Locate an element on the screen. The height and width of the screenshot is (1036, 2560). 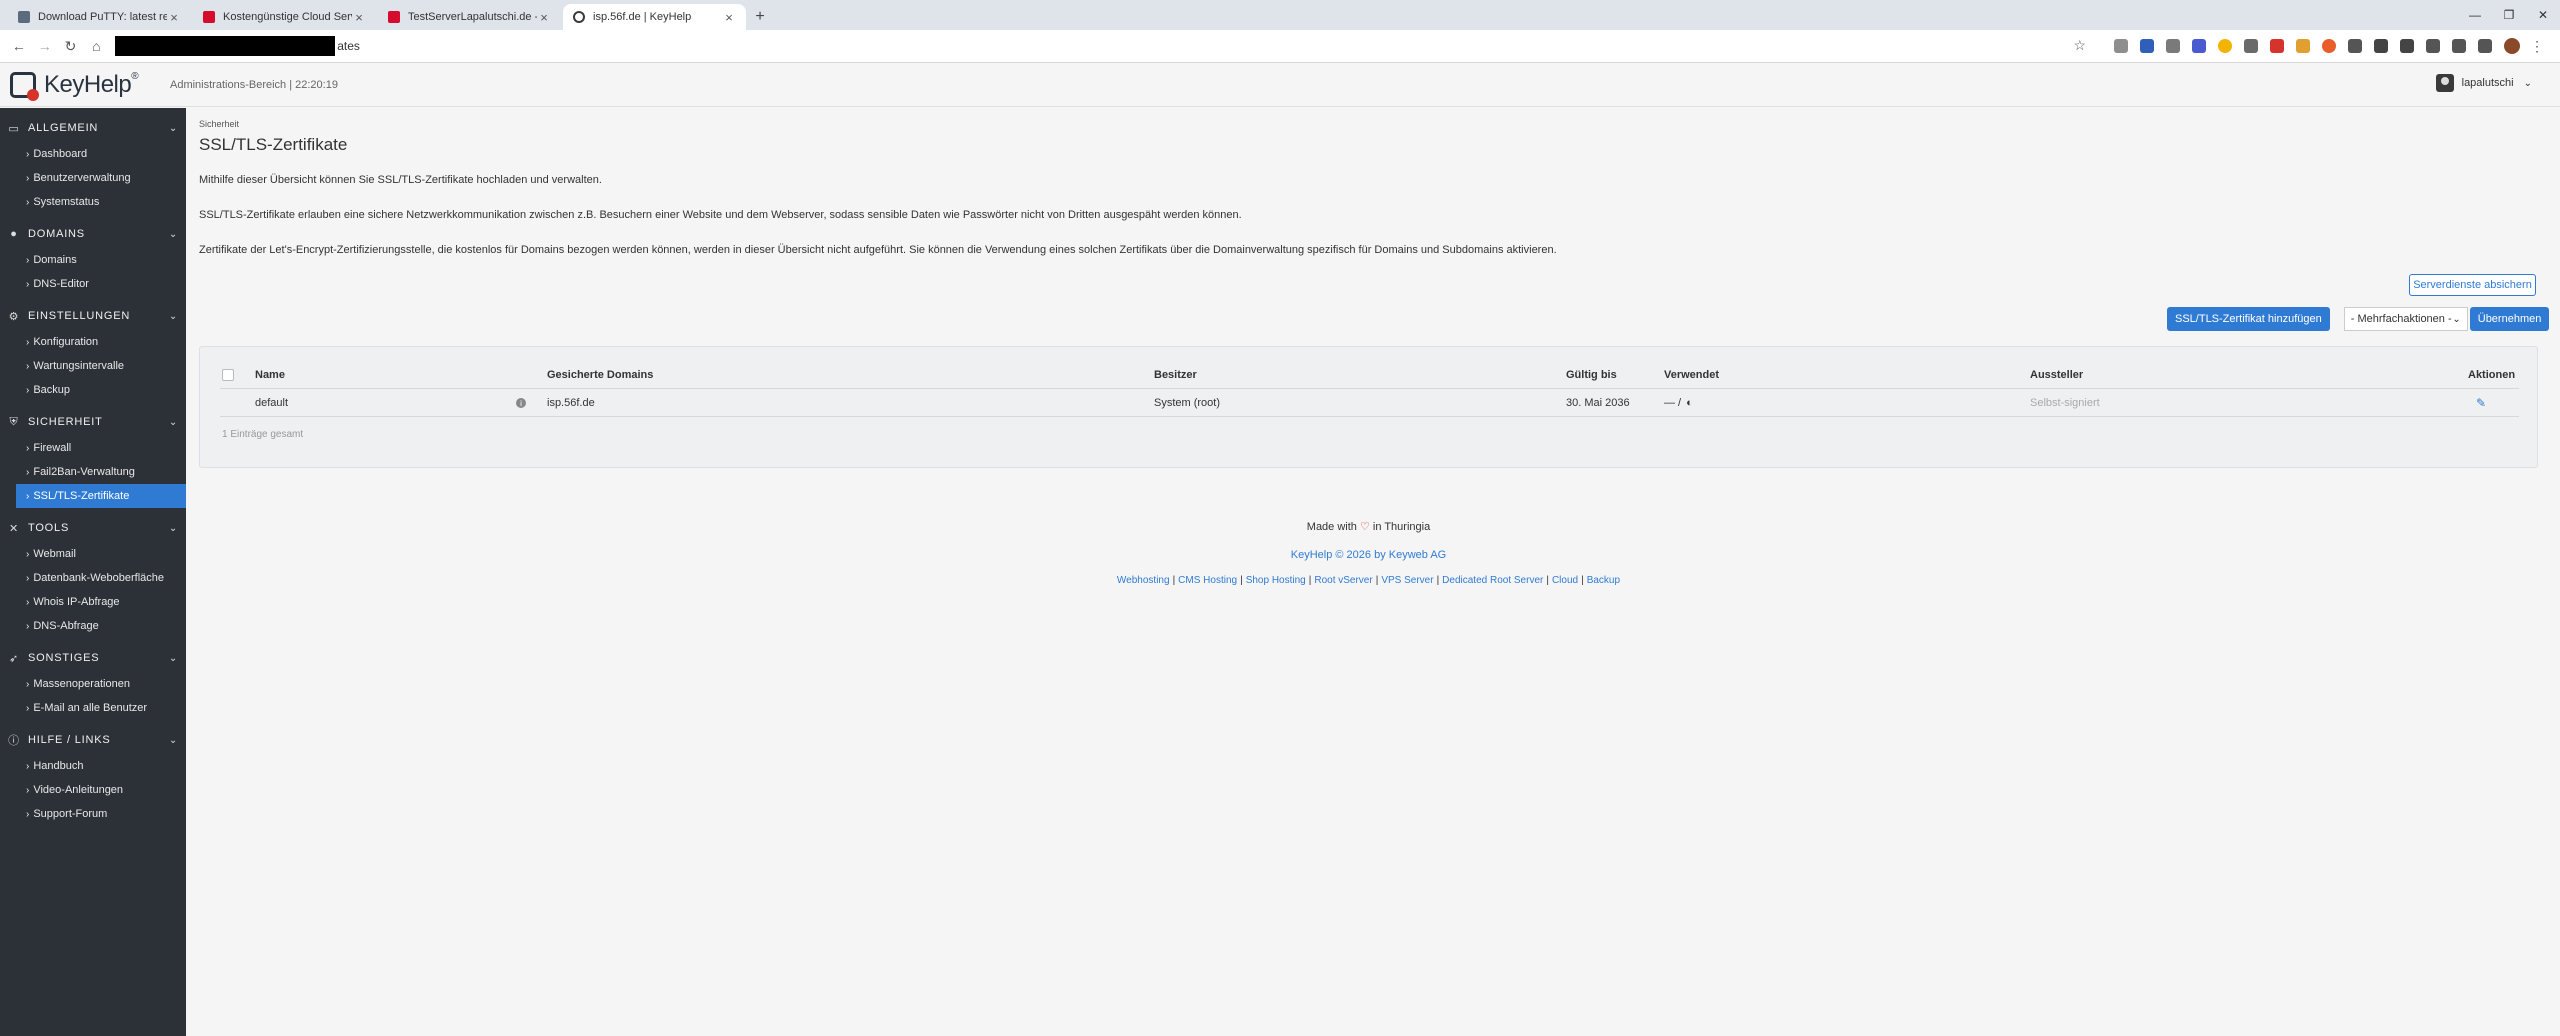
sidebar-item-label: E-Mail an alle Benutzer is located at coordinates (90, 708).